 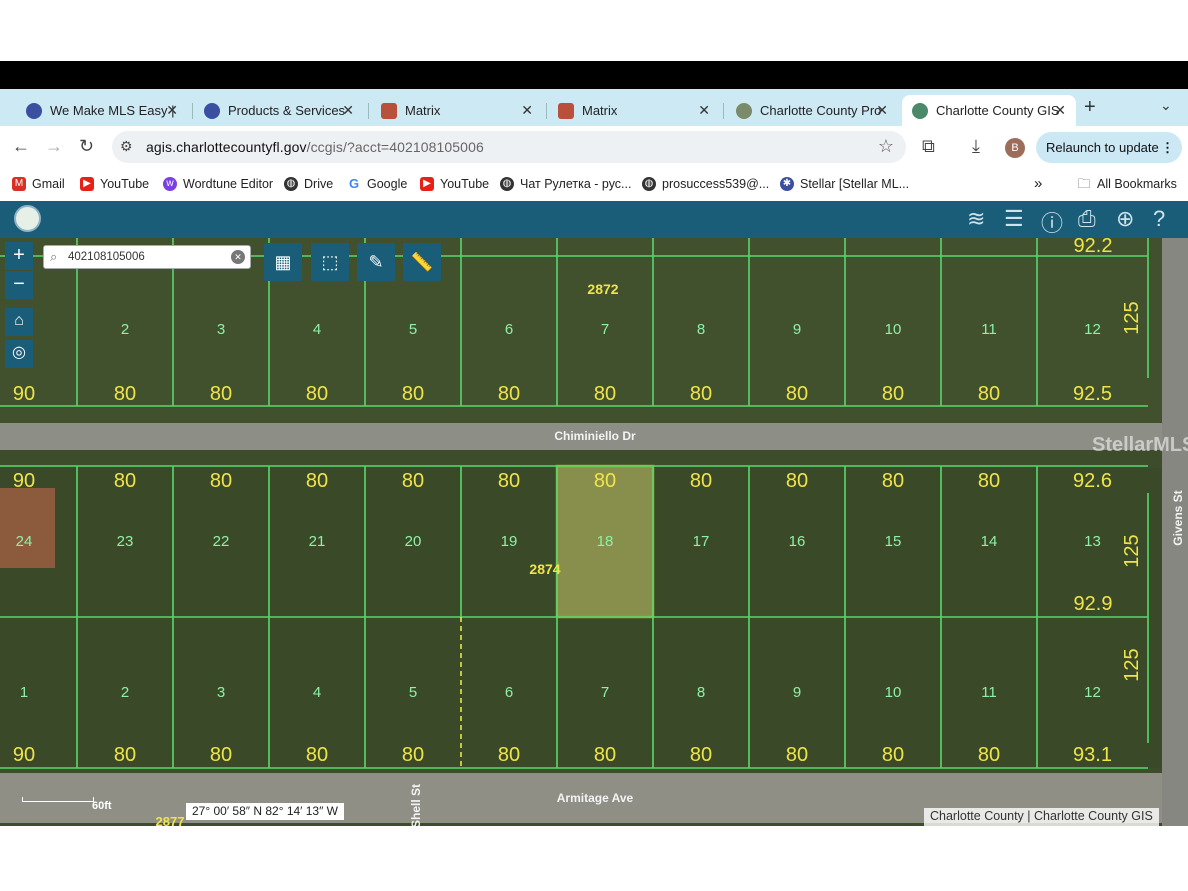 What do you see at coordinates (19, 285) in the screenshot?
I see `zoom-out-button: −` at bounding box center [19, 285].